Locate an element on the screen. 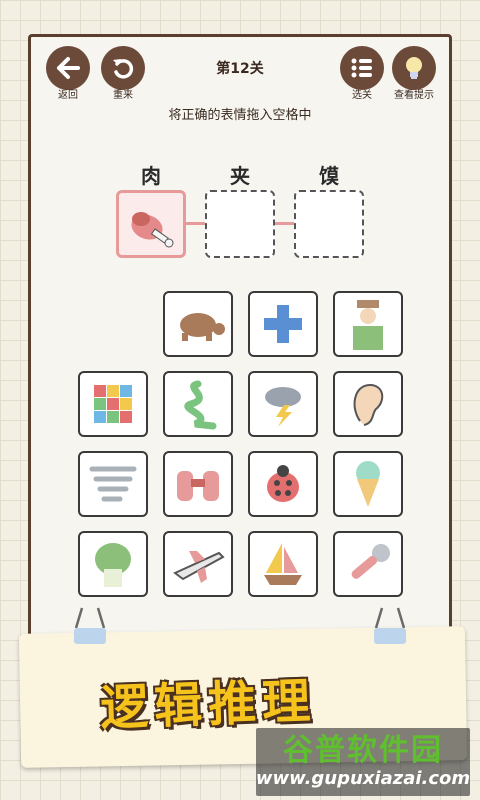  tile-tornado is located at coordinates (113, 484).